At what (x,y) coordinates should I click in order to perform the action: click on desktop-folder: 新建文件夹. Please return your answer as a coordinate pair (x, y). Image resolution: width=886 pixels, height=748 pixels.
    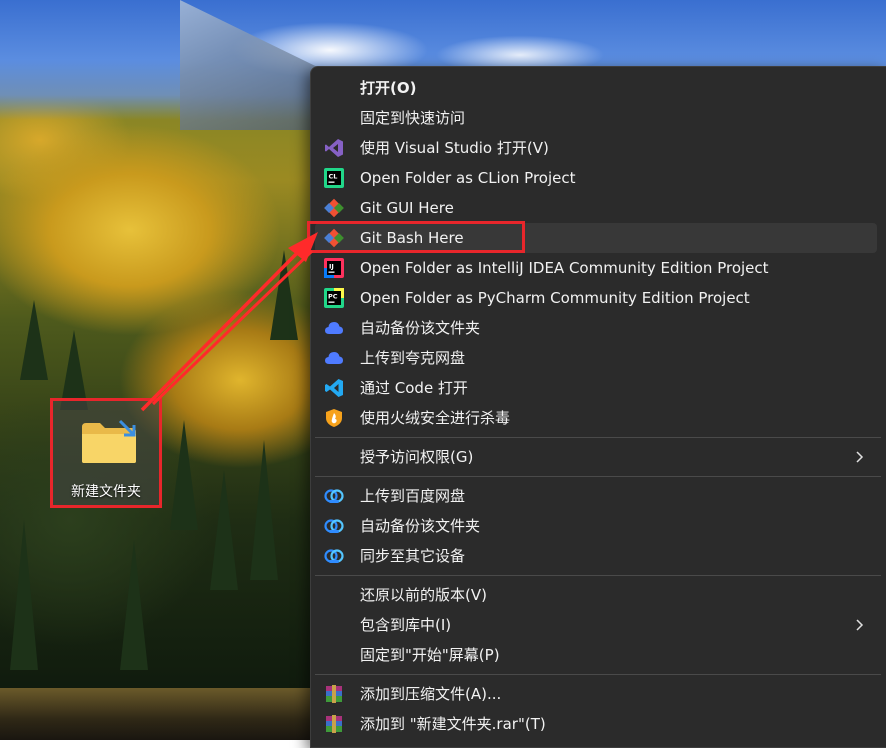
    Looking at the image, I should click on (106, 453).